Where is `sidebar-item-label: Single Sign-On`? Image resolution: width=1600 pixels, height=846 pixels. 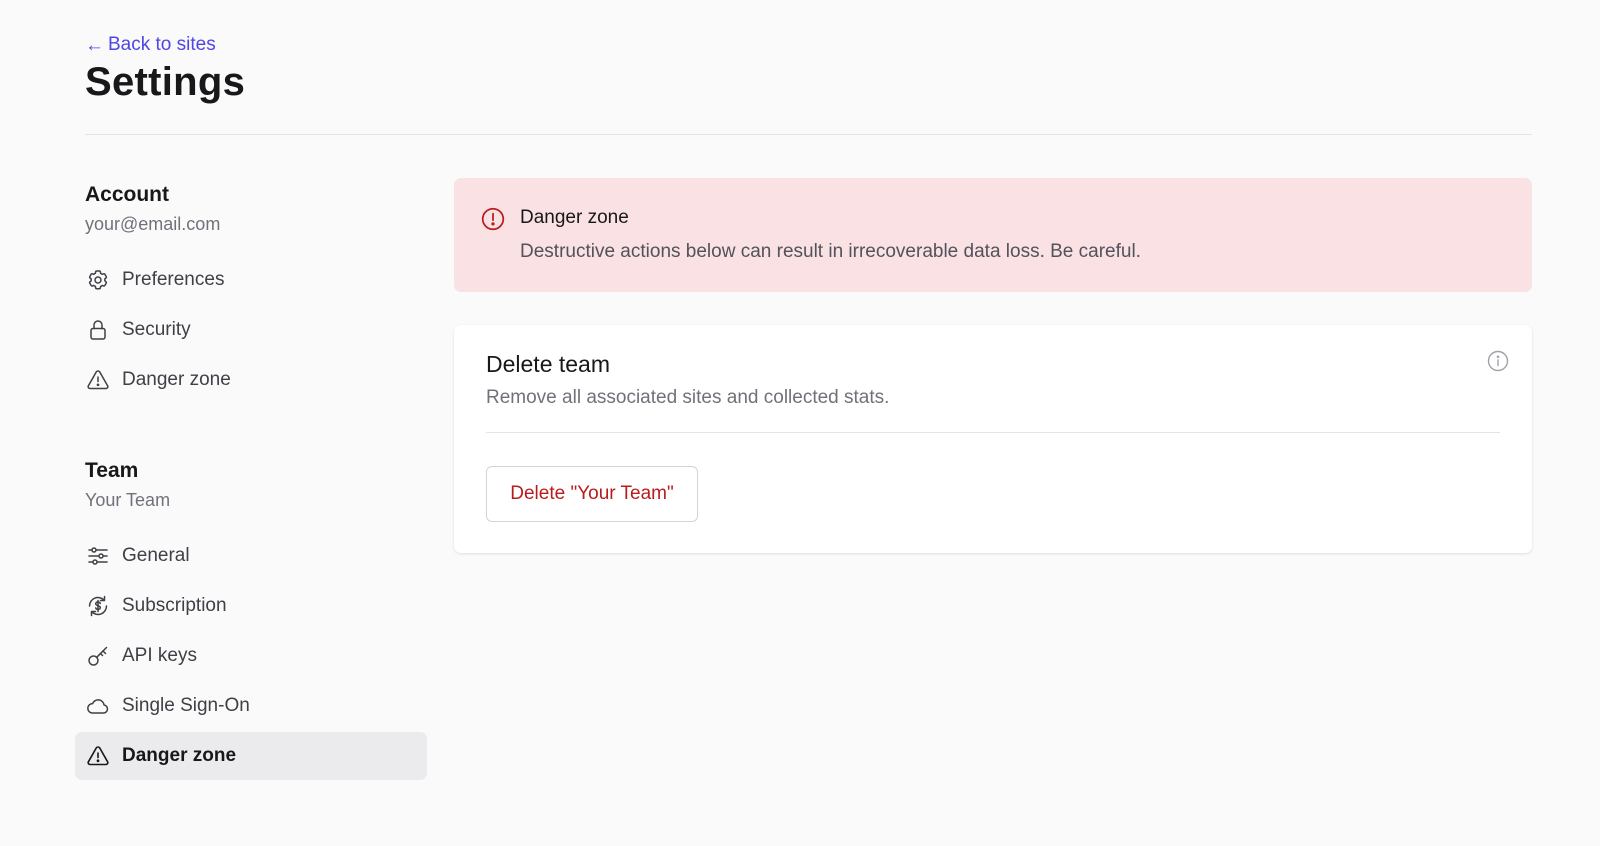 sidebar-item-label: Single Sign-On is located at coordinates (186, 705).